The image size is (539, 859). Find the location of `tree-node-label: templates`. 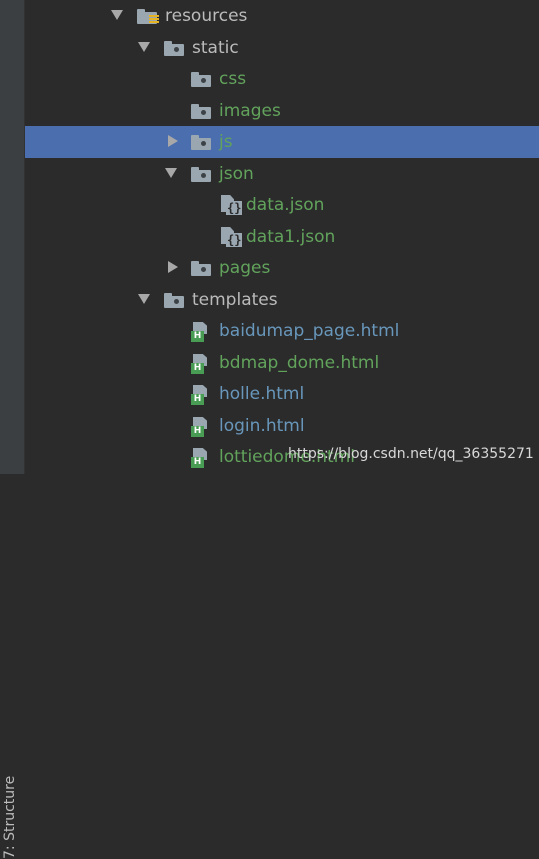

tree-node-label: templates is located at coordinates (235, 300).